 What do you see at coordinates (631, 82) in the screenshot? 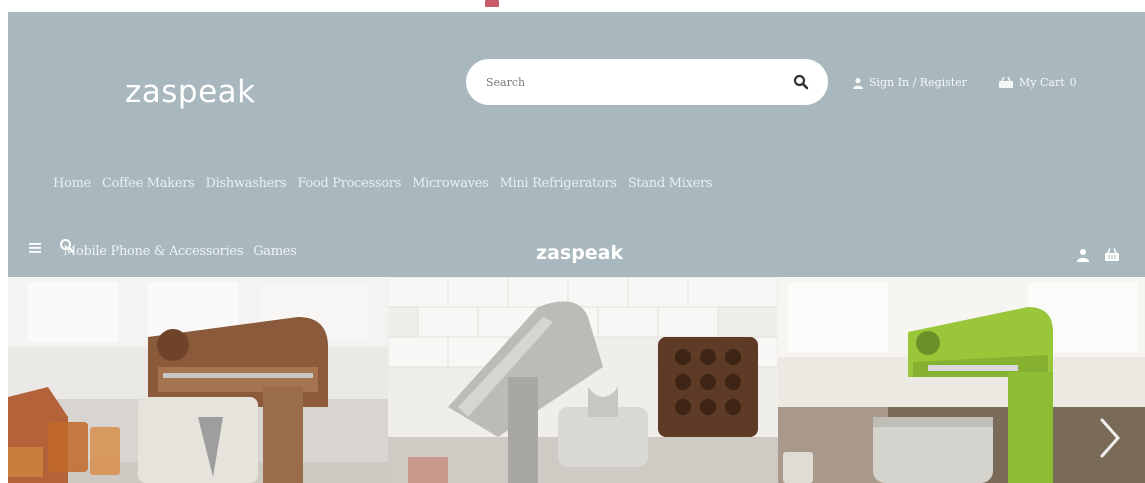
I see `search-input` at bounding box center [631, 82].